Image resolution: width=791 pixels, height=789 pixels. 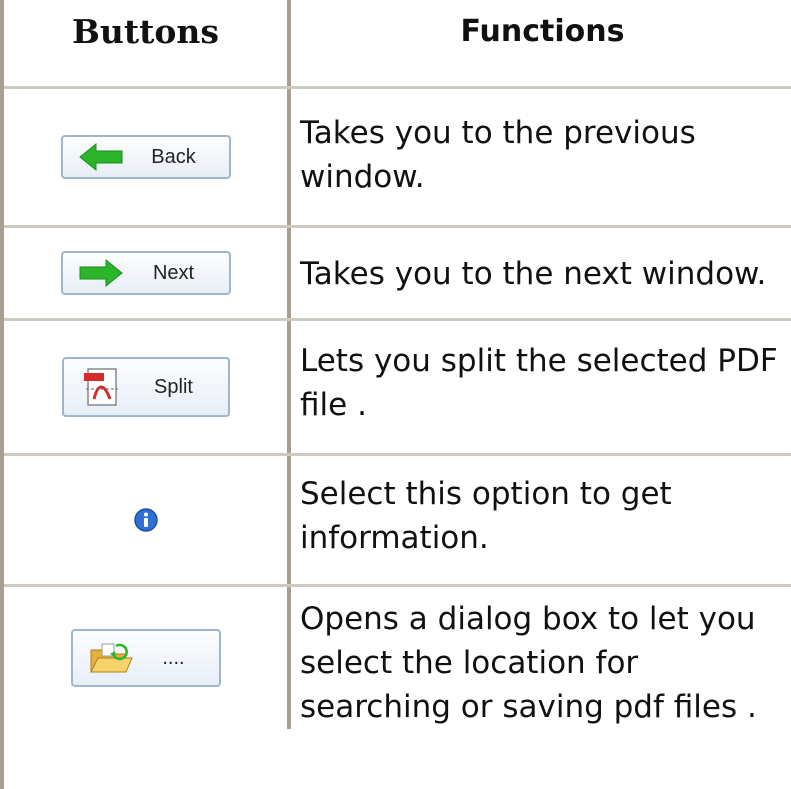 What do you see at coordinates (498, 155) in the screenshot?
I see `back-description: Takes you to the previous window.` at bounding box center [498, 155].